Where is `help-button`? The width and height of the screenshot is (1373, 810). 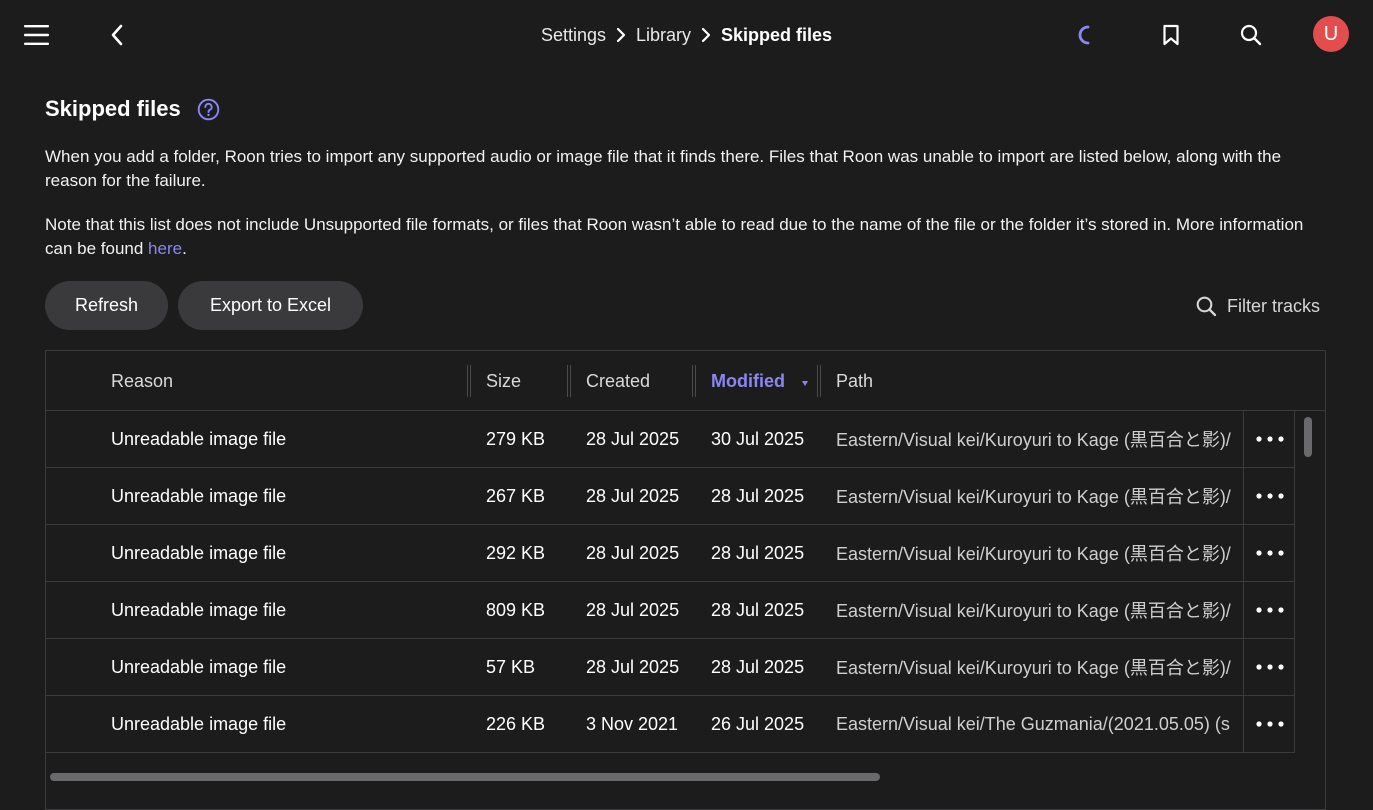 help-button is located at coordinates (208, 109).